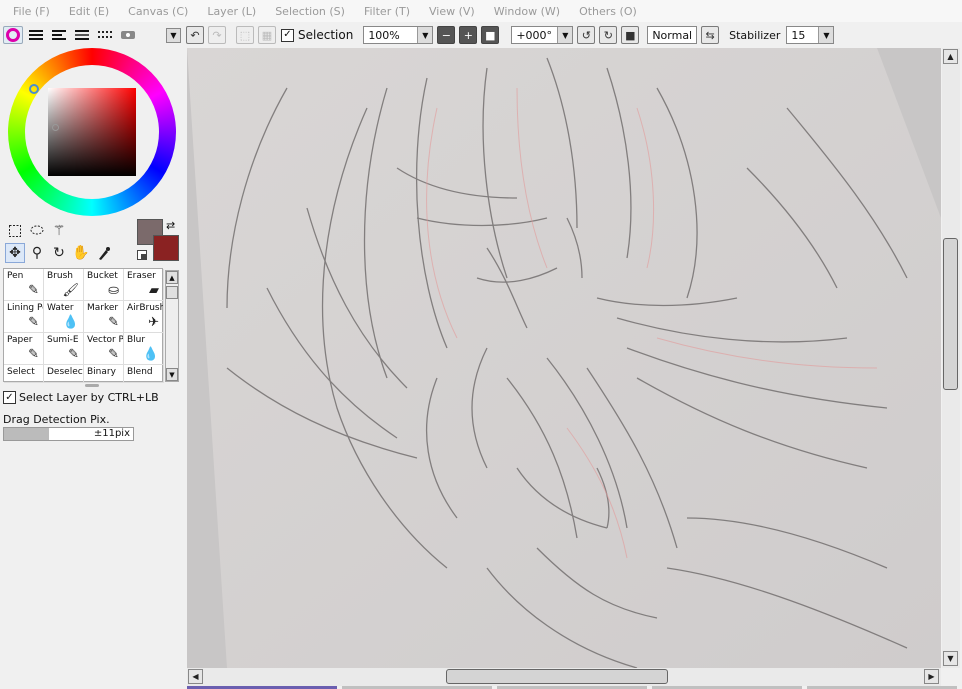 This screenshot has height=689, width=962. Describe the element at coordinates (310, 11) in the screenshot. I see `menu-selection: Selection (S)` at that location.